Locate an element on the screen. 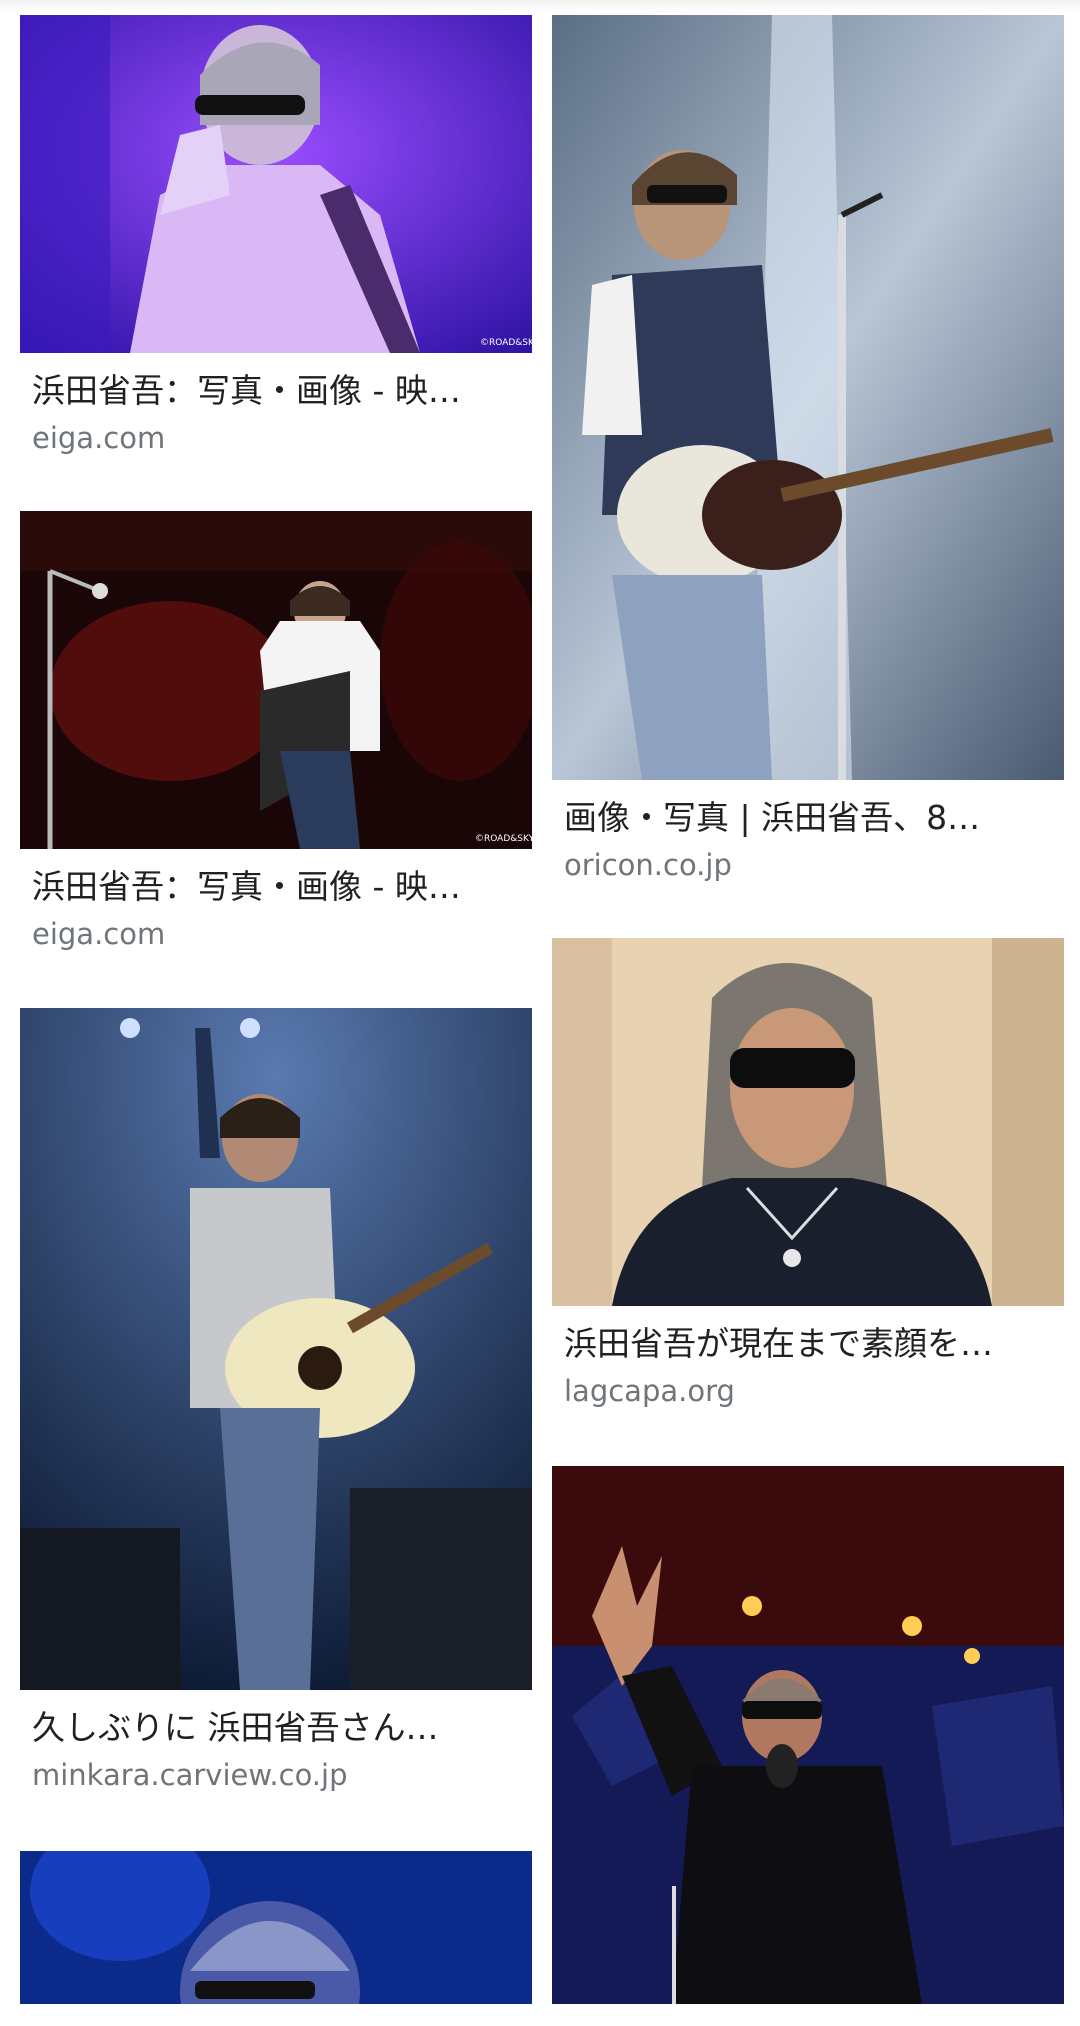 This screenshot has width=1080, height=2026. concert-photo-peace-sign is located at coordinates (808, 1735).